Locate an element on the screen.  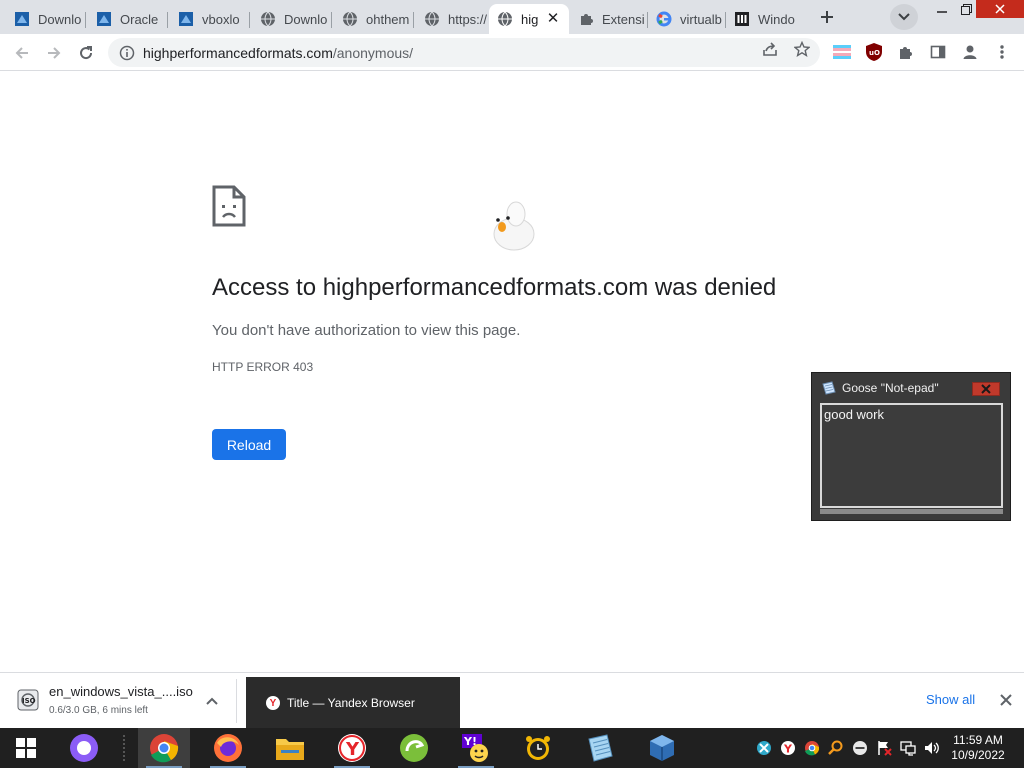
side-panel-icon is located at coordinates (938, 52).